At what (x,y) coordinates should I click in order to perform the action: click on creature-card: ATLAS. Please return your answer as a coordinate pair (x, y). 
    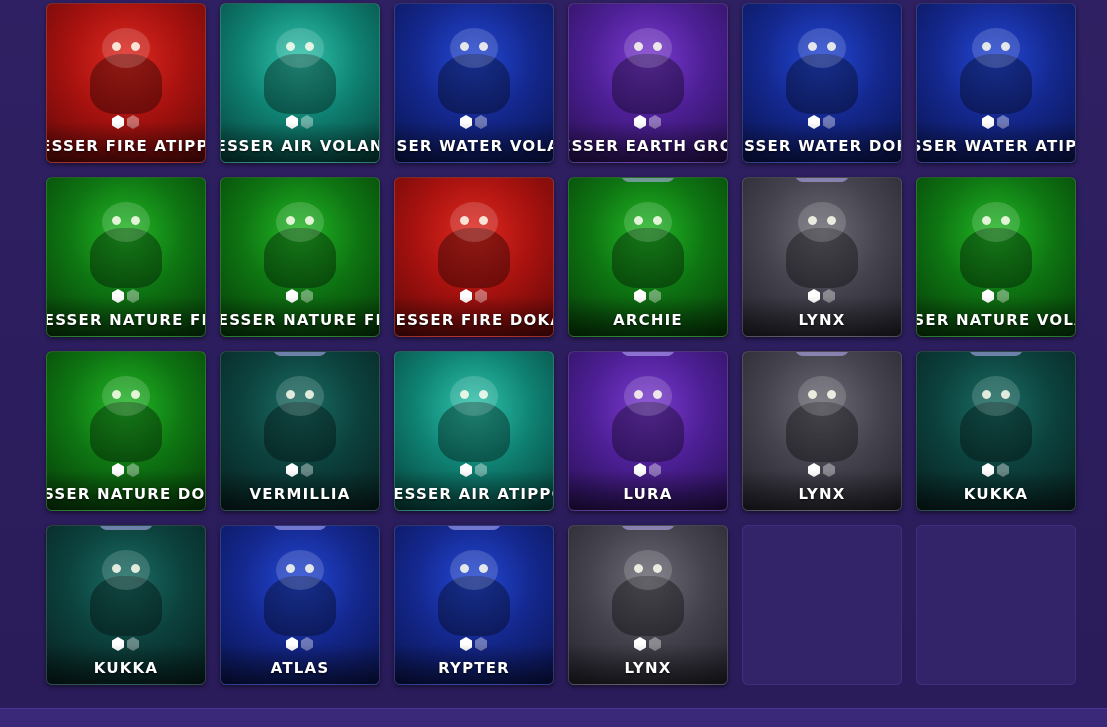
    Looking at the image, I should click on (300, 605).